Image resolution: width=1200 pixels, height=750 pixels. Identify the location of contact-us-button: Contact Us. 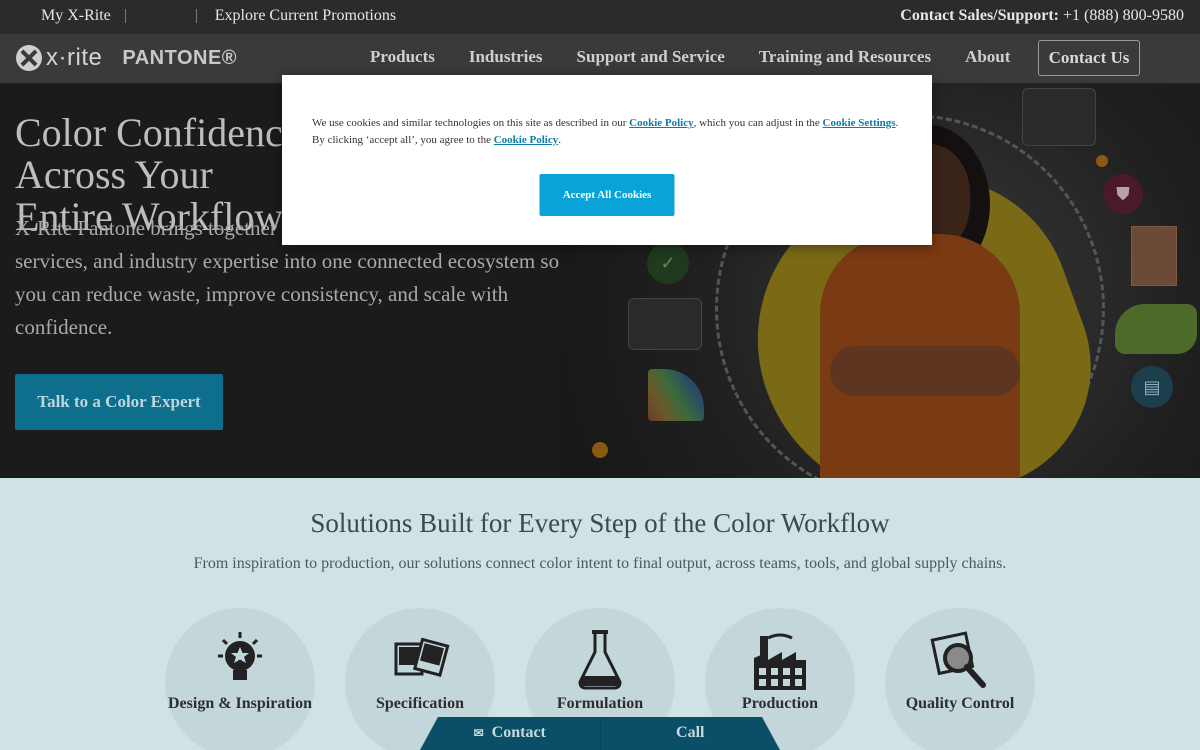
(1089, 58).